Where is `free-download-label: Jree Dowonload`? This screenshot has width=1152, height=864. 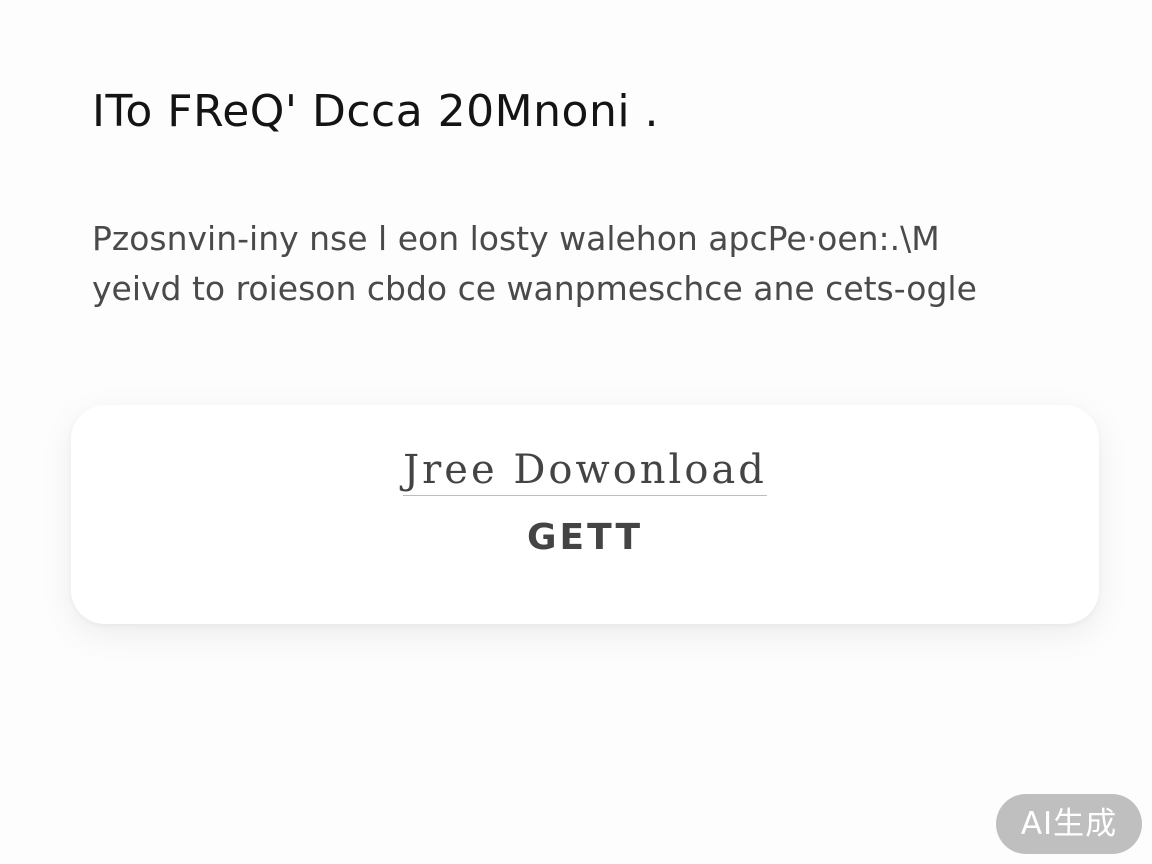
free-download-label: Jree Dowonload is located at coordinates (585, 471).